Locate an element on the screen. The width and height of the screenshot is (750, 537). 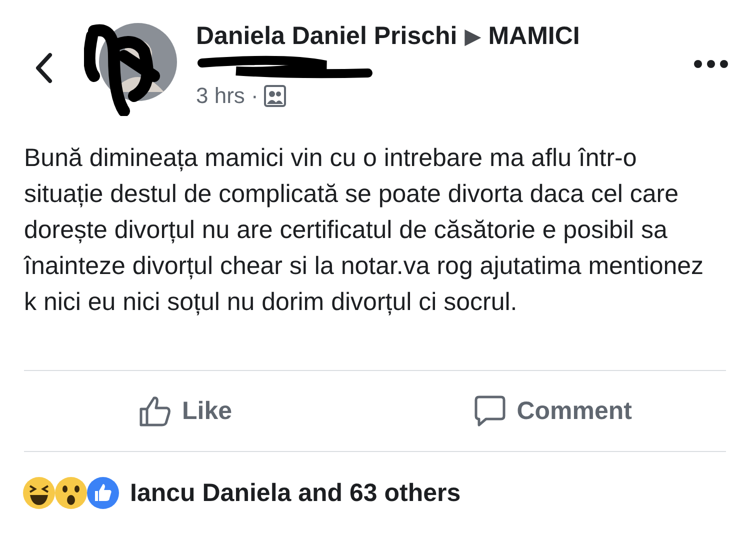
group-name: MAMICI is located at coordinates (534, 36).